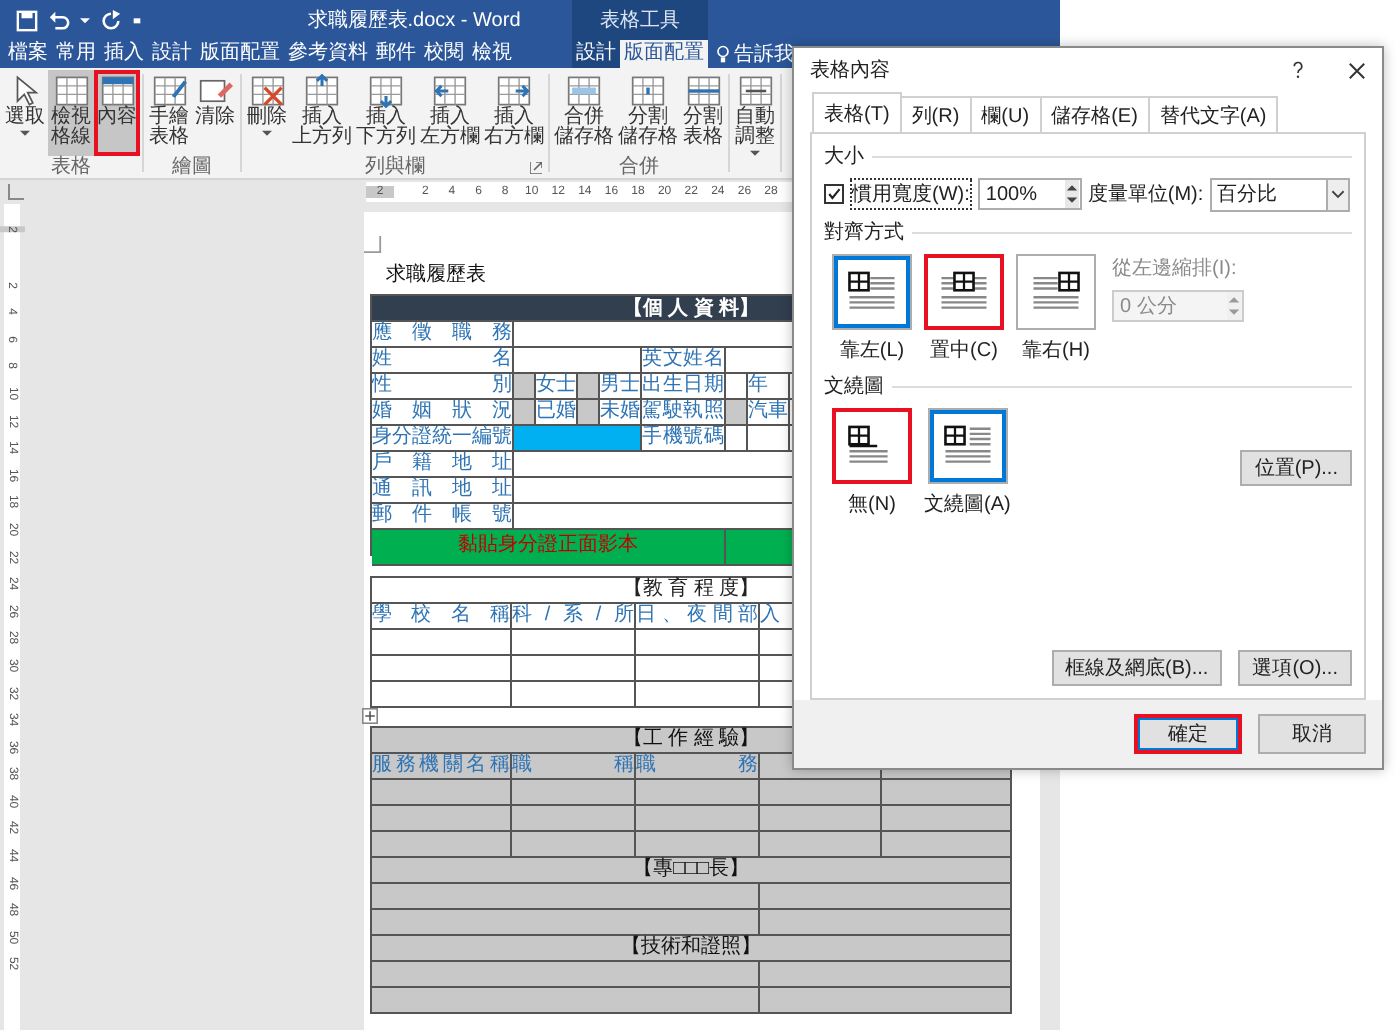  What do you see at coordinates (584, 91) in the screenshot?
I see `merge-cells-icon` at bounding box center [584, 91].